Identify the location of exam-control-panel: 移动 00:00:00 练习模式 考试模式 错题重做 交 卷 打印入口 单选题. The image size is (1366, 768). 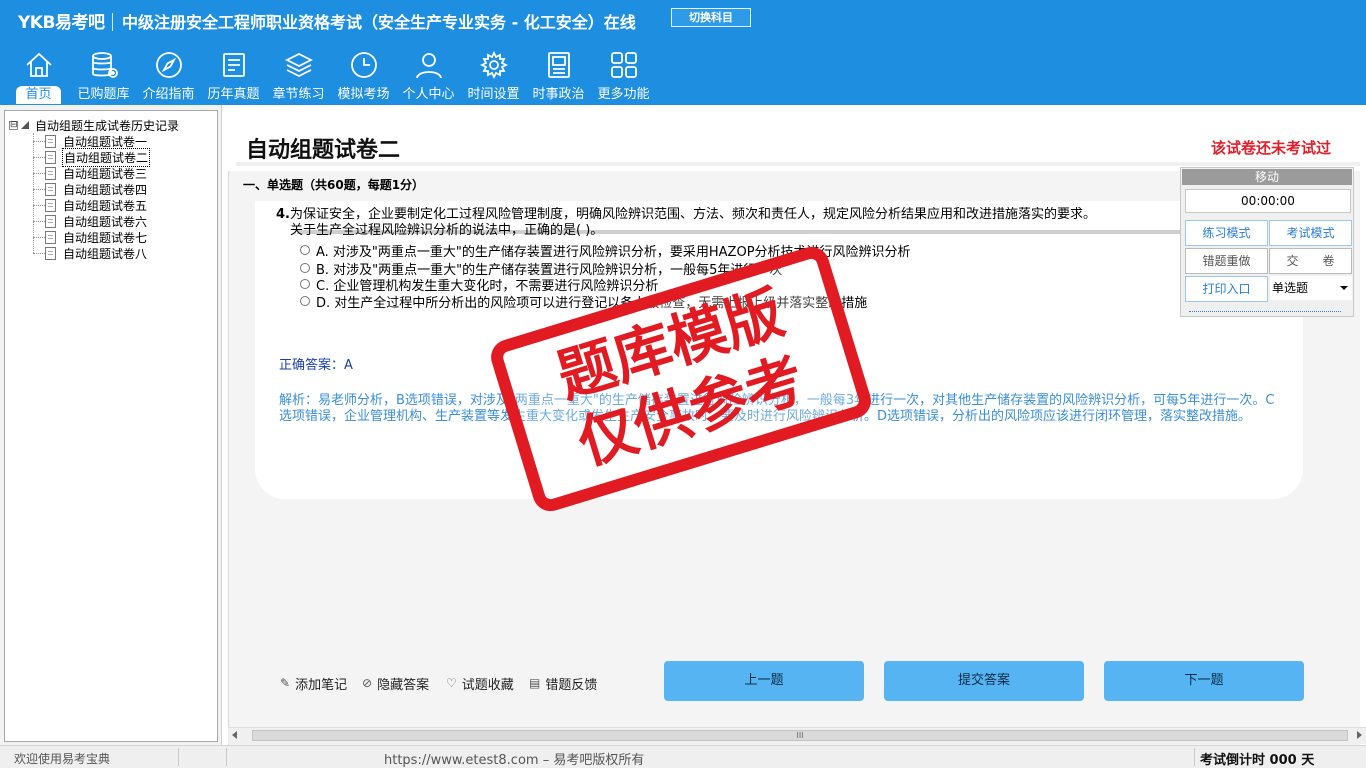
(1267, 242).